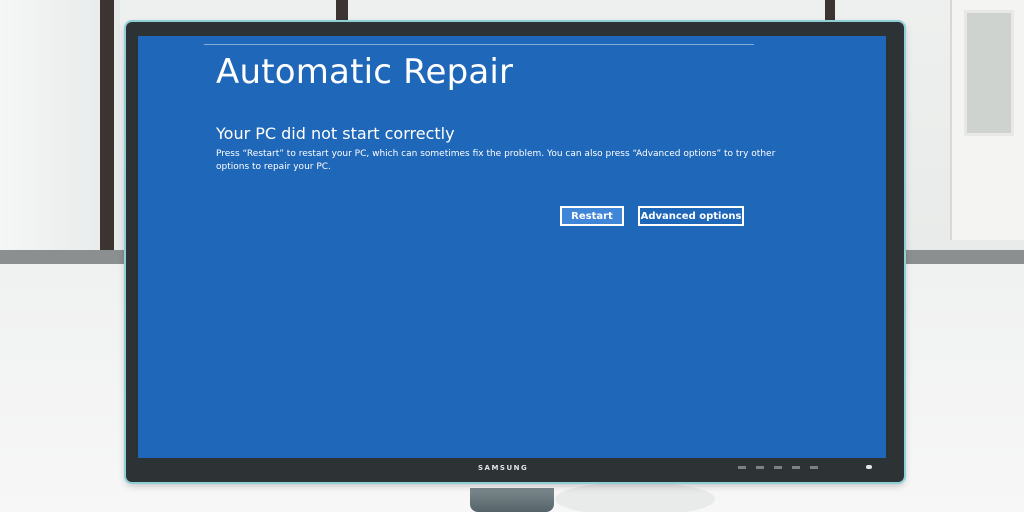  Describe the element at coordinates (503, 468) in the screenshot. I see `monitor-brand-logo: SAMSUNG` at that location.